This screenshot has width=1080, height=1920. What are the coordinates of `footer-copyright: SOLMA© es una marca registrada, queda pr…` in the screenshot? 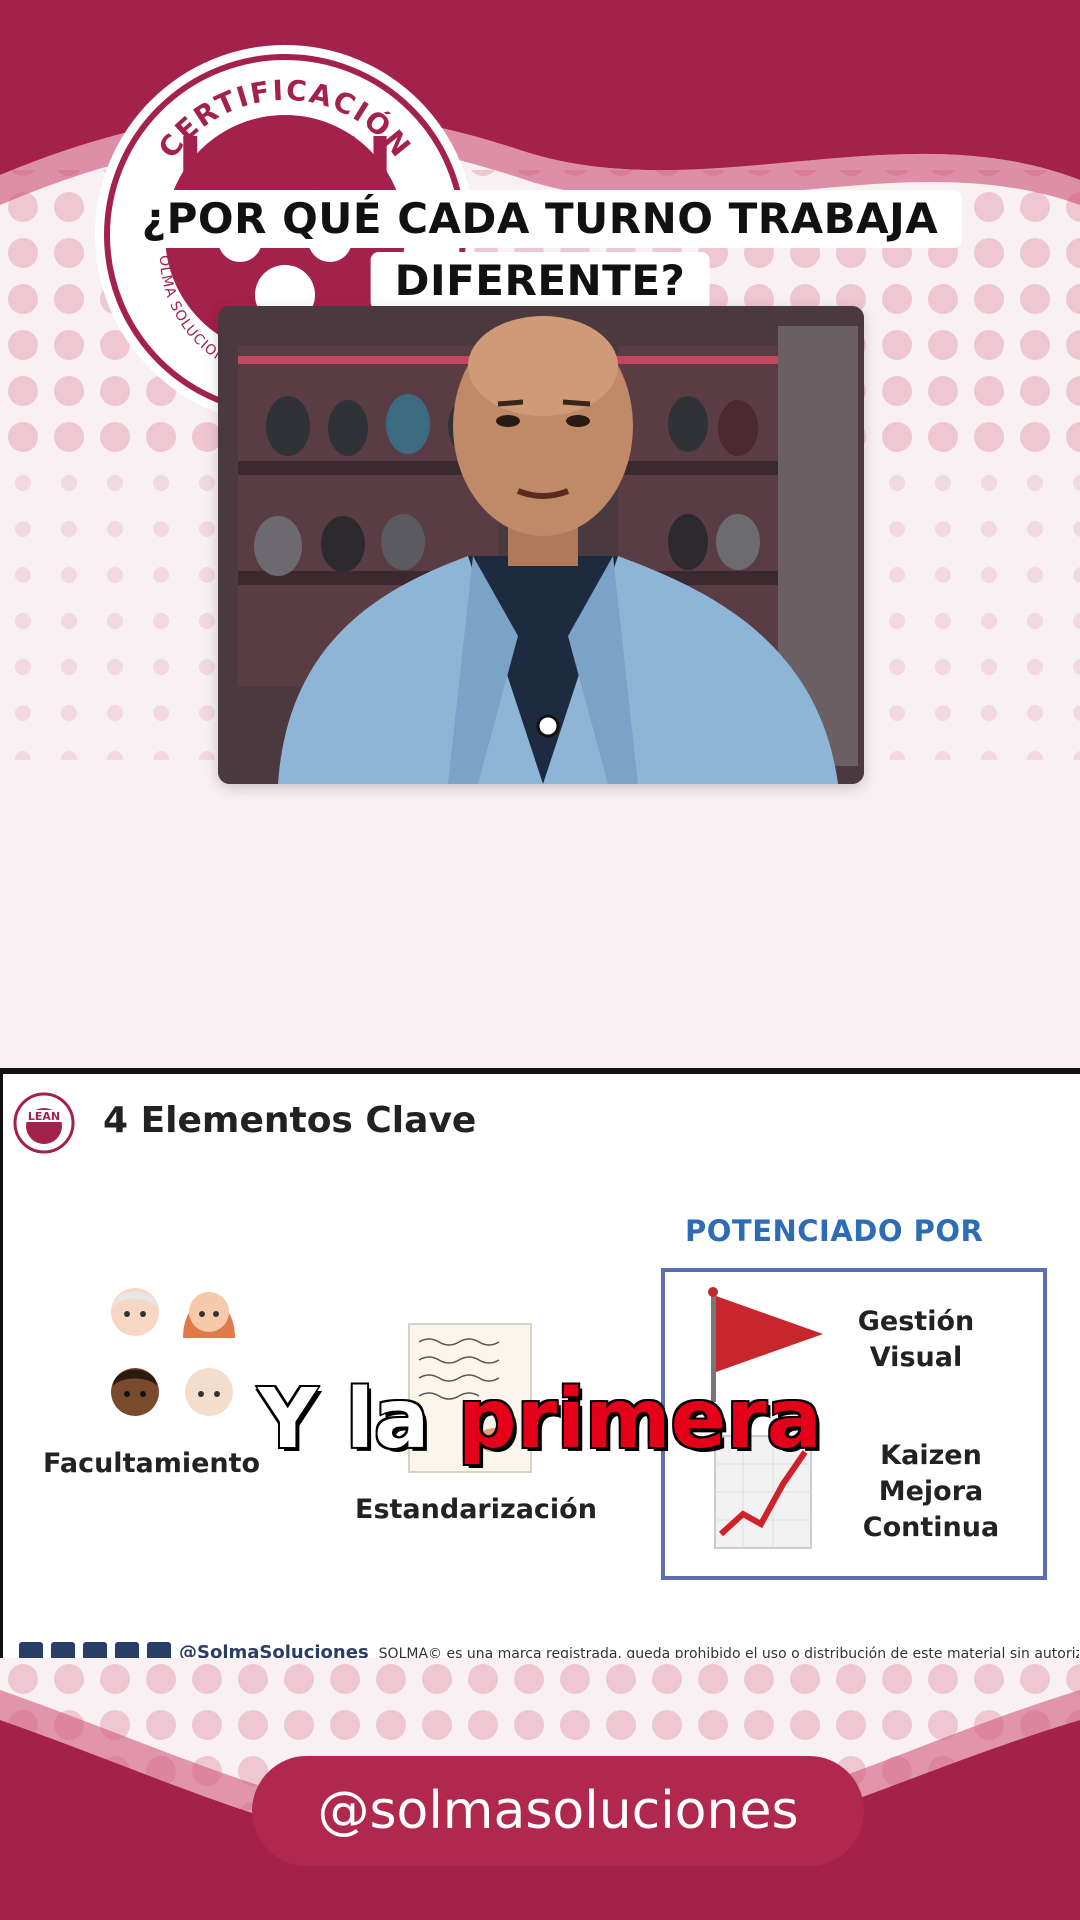 It's located at (728, 1652).